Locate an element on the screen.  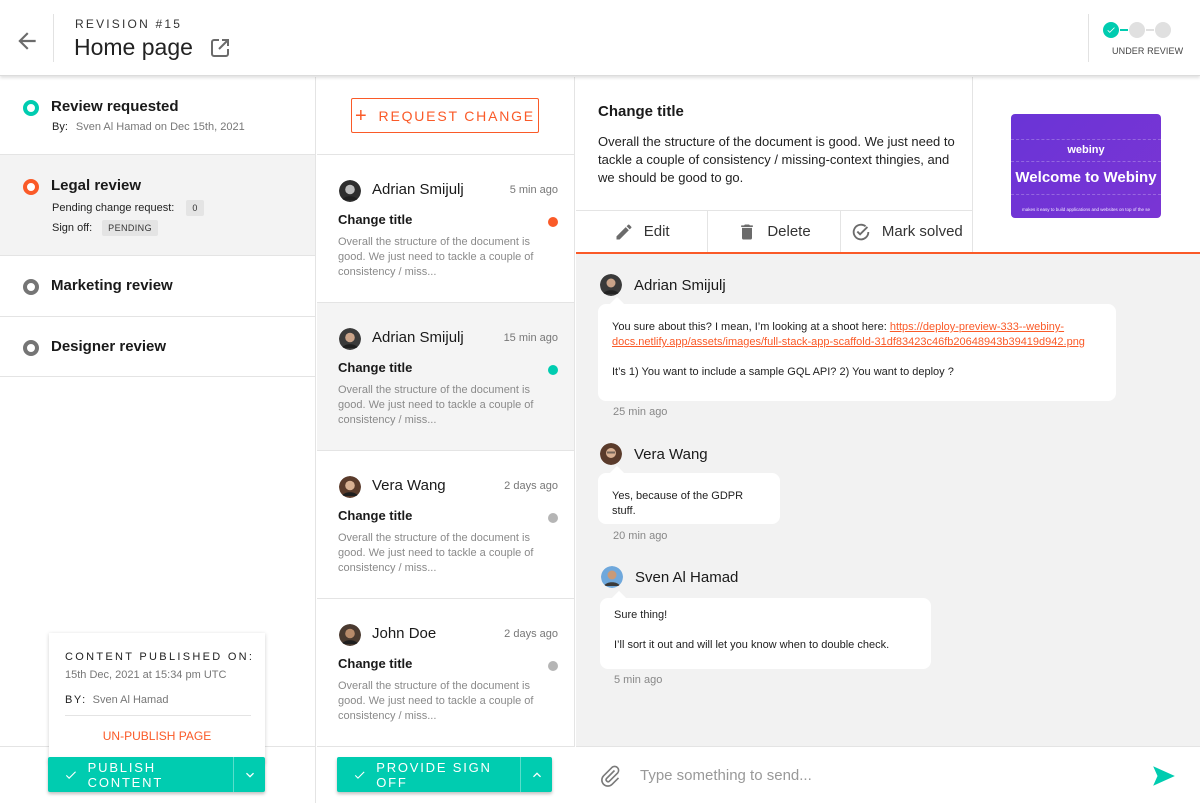
status-label: UNDER REVIEW is located at coordinates (1148, 51).